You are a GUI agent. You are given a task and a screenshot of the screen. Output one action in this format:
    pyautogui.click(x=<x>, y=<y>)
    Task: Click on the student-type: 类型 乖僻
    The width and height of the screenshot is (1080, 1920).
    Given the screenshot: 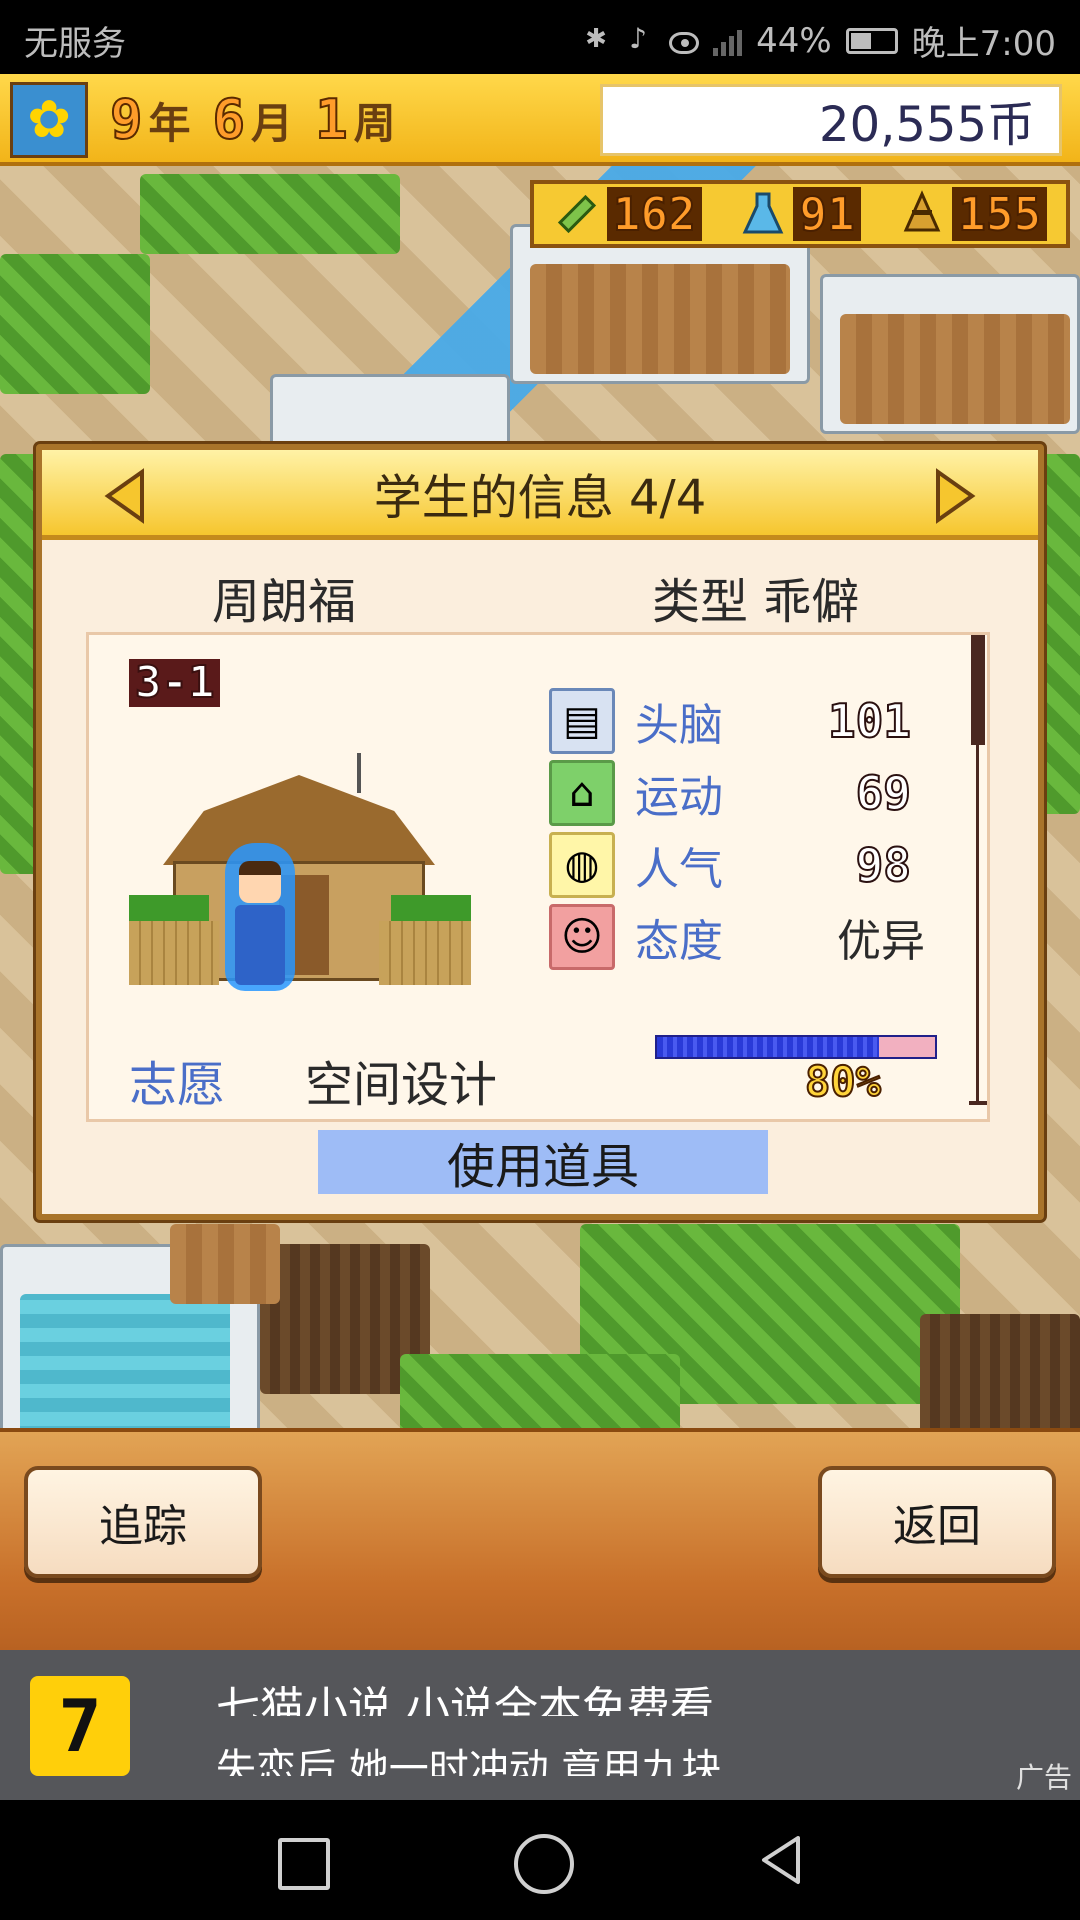 What is the action you would take?
    pyautogui.click(x=756, y=602)
    